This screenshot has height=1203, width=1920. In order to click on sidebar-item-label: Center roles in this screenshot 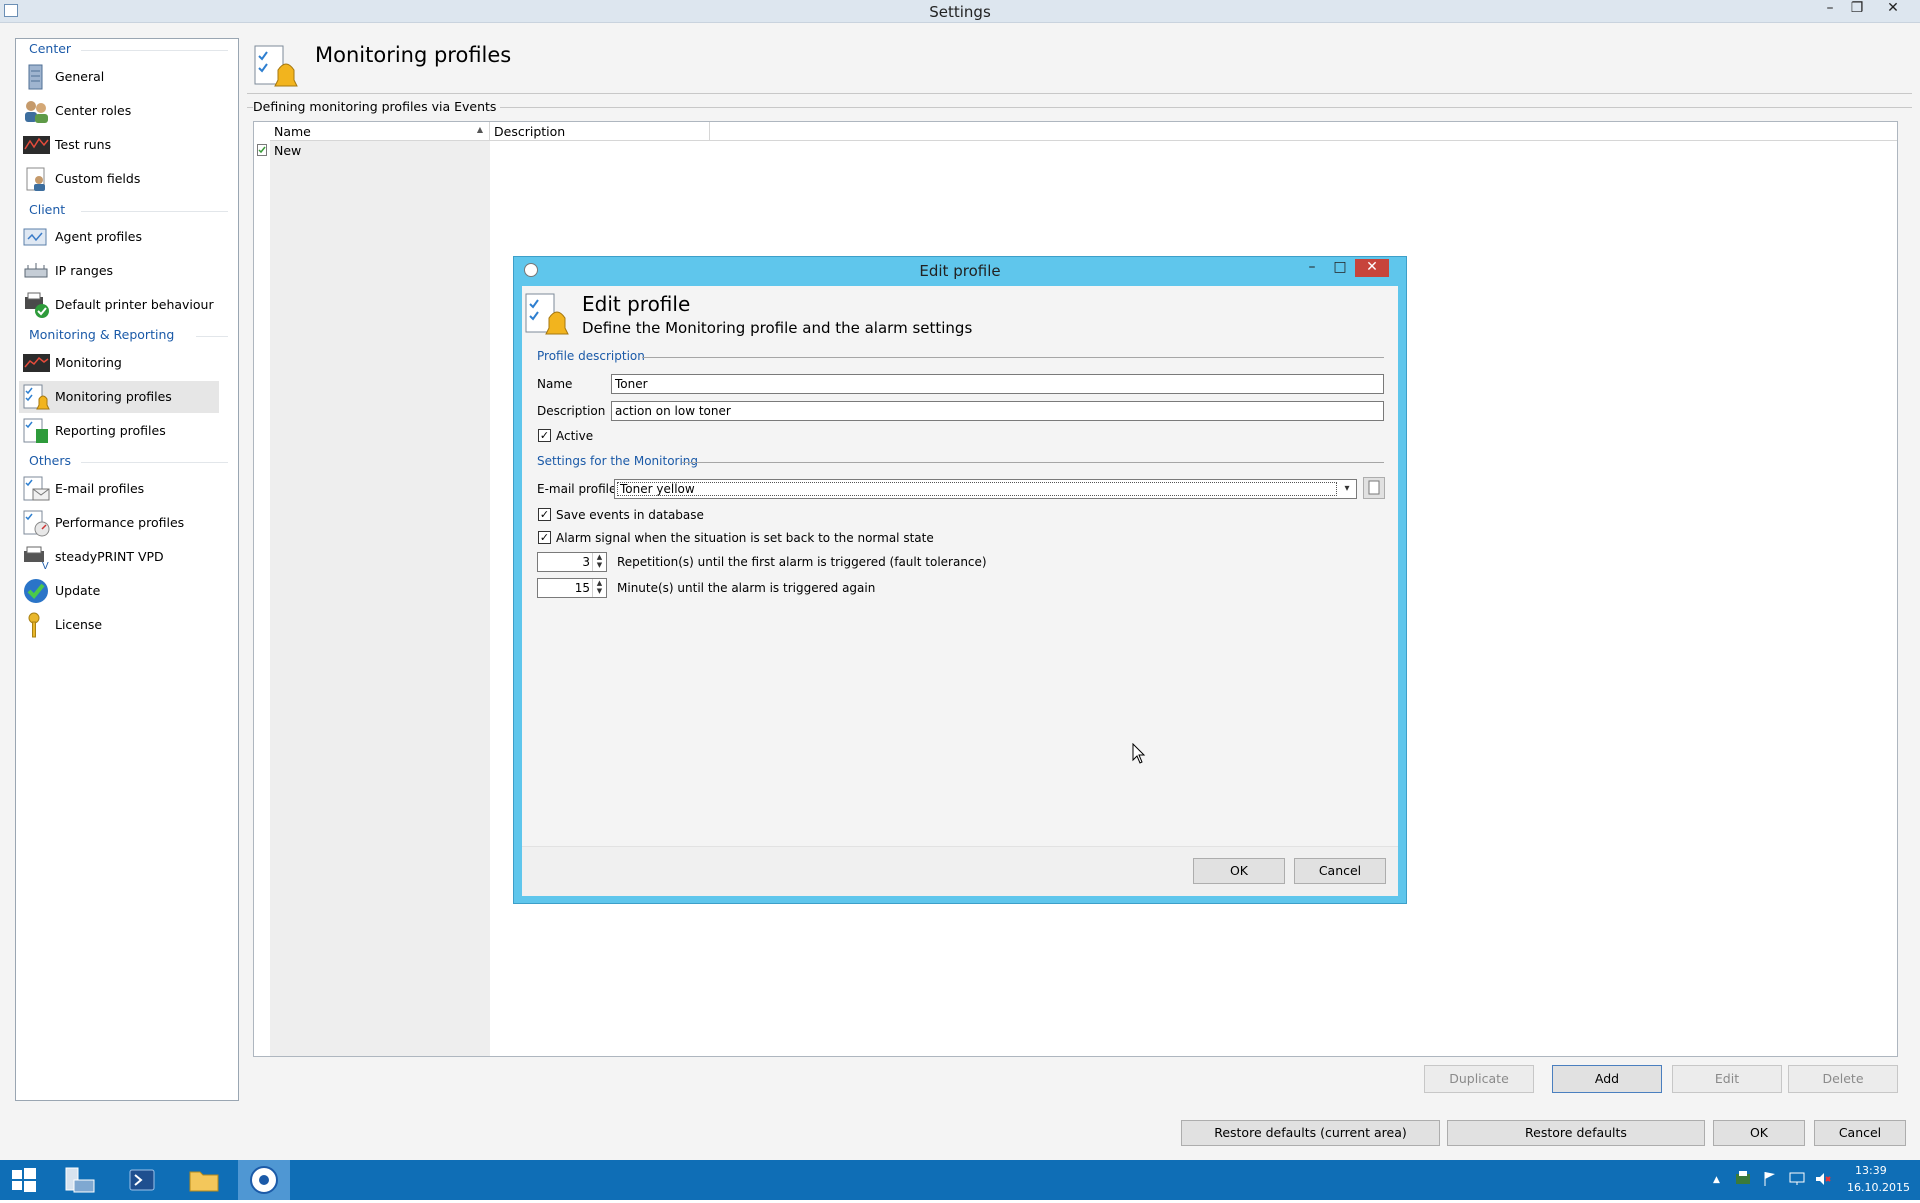, I will do `click(93, 110)`.